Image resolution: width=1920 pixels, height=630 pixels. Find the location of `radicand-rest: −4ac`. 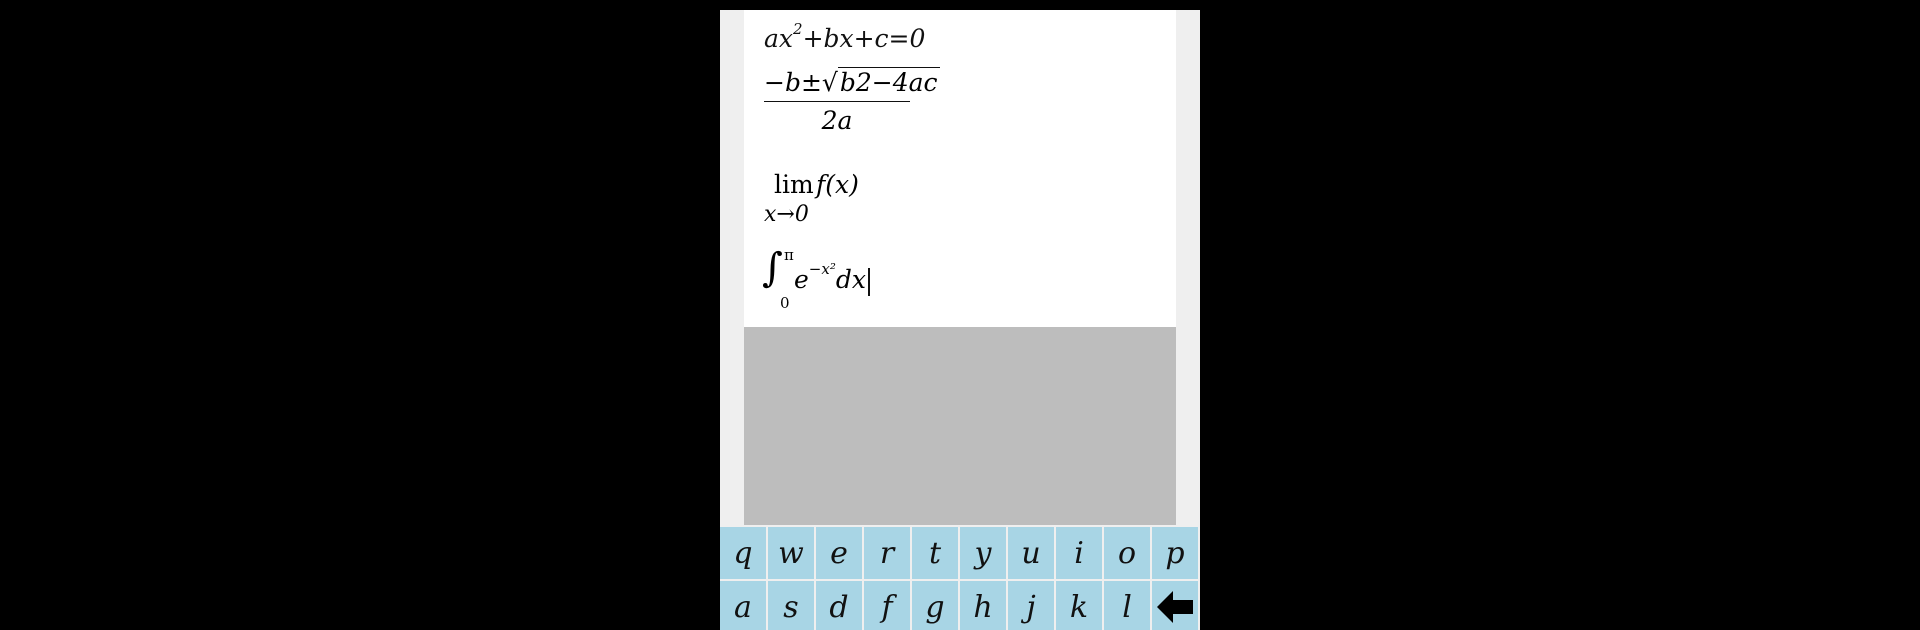

radicand-rest: −4ac is located at coordinates (904, 82).